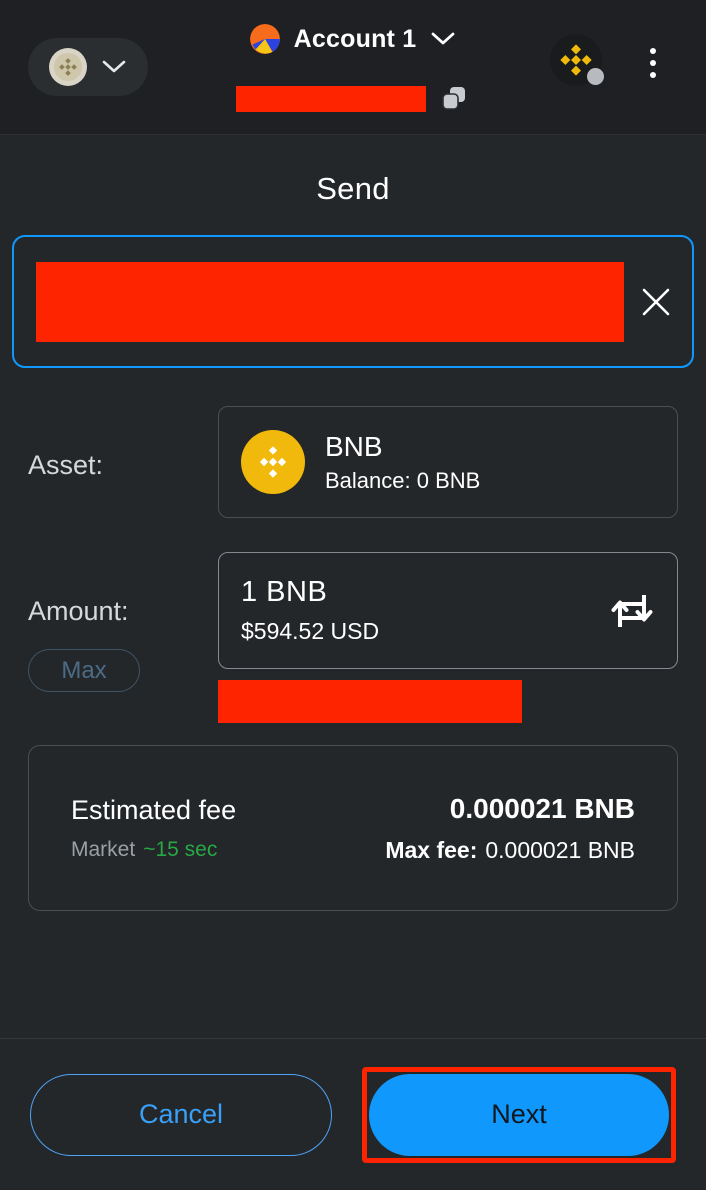  What do you see at coordinates (354, 446) in the screenshot?
I see `asset-symbol: BNB` at bounding box center [354, 446].